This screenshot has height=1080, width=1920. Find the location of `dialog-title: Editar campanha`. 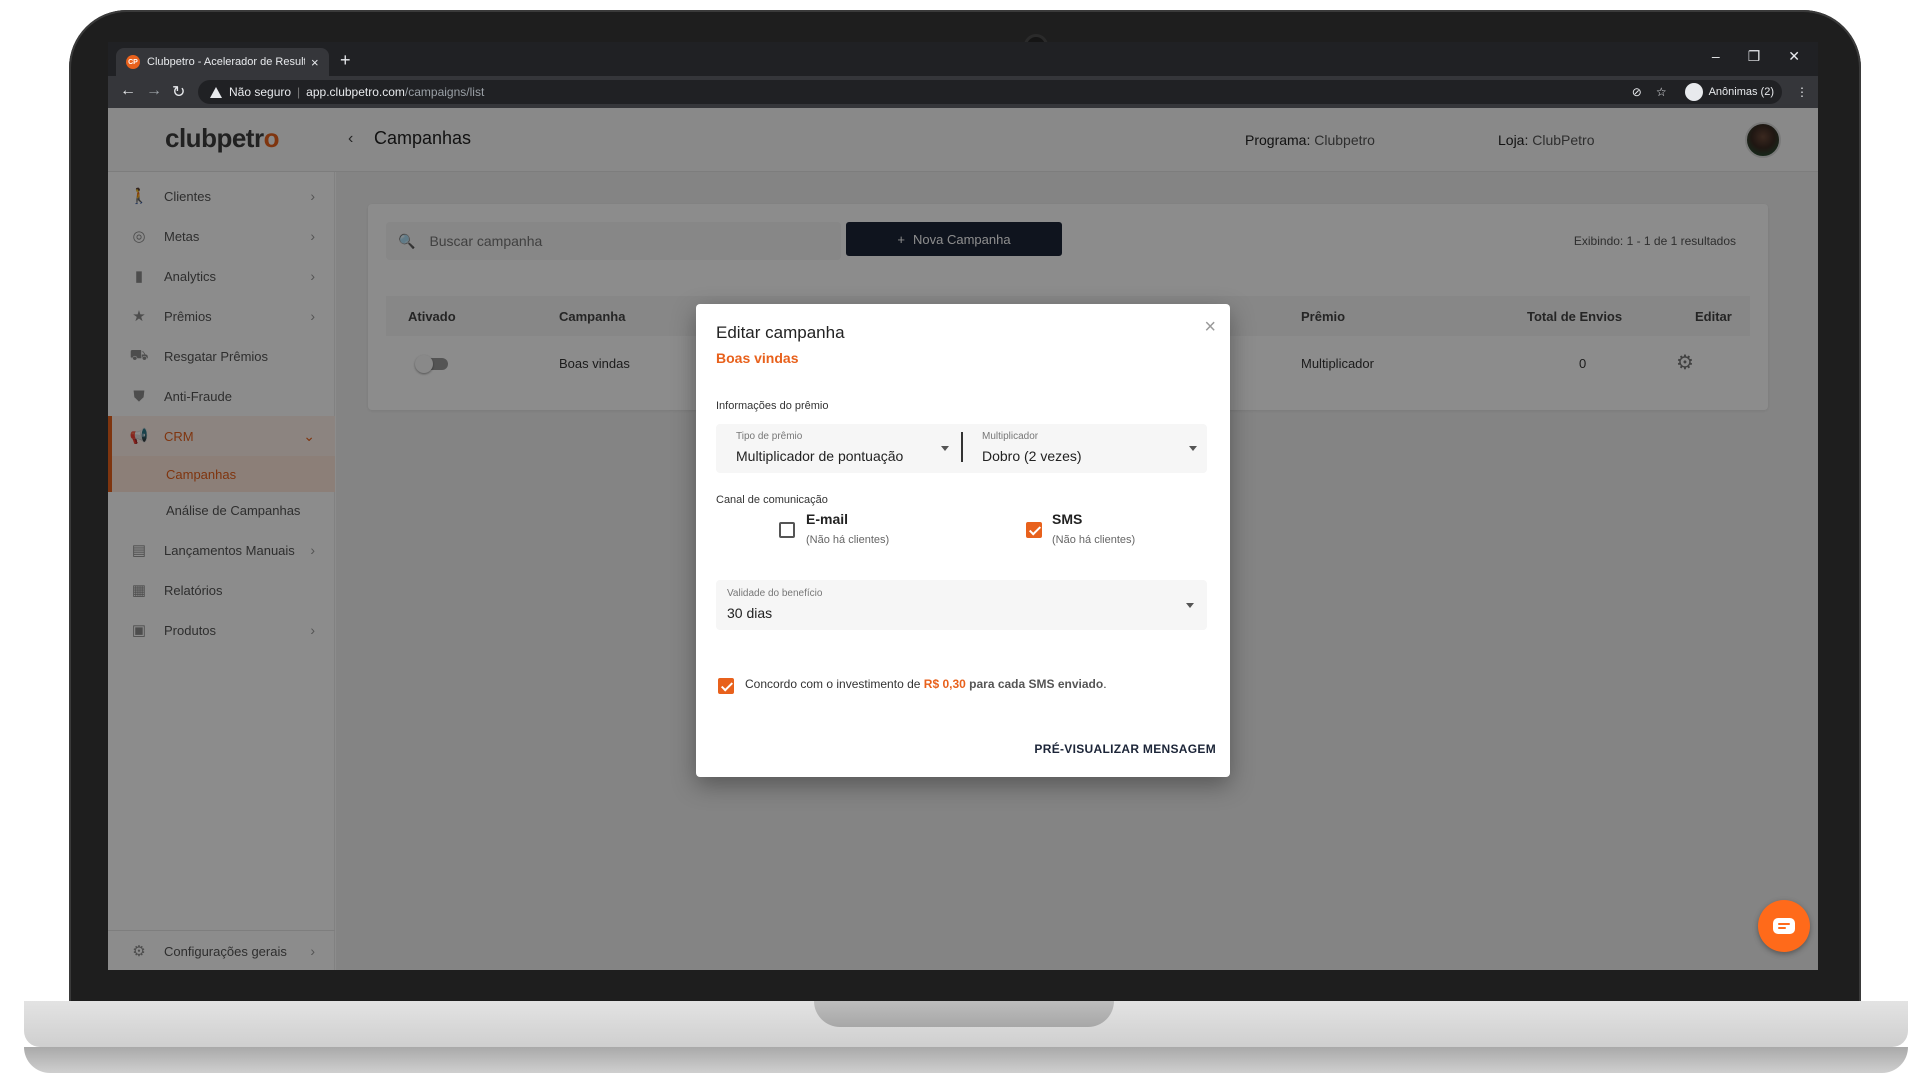

dialog-title: Editar campanha is located at coordinates (780, 332).